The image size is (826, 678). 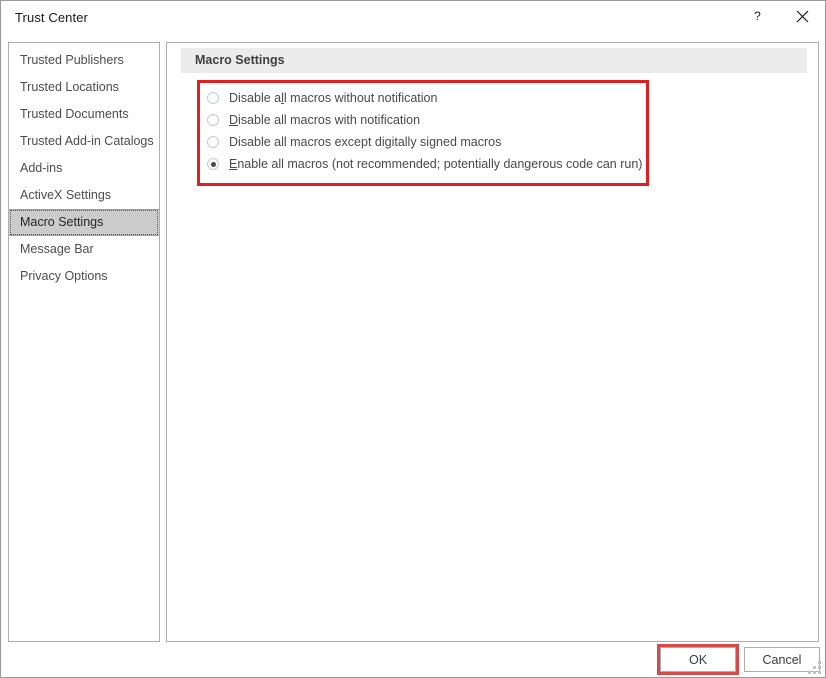 What do you see at coordinates (325, 120) in the screenshot?
I see `radio-option-label: Disable all macros with notification` at bounding box center [325, 120].